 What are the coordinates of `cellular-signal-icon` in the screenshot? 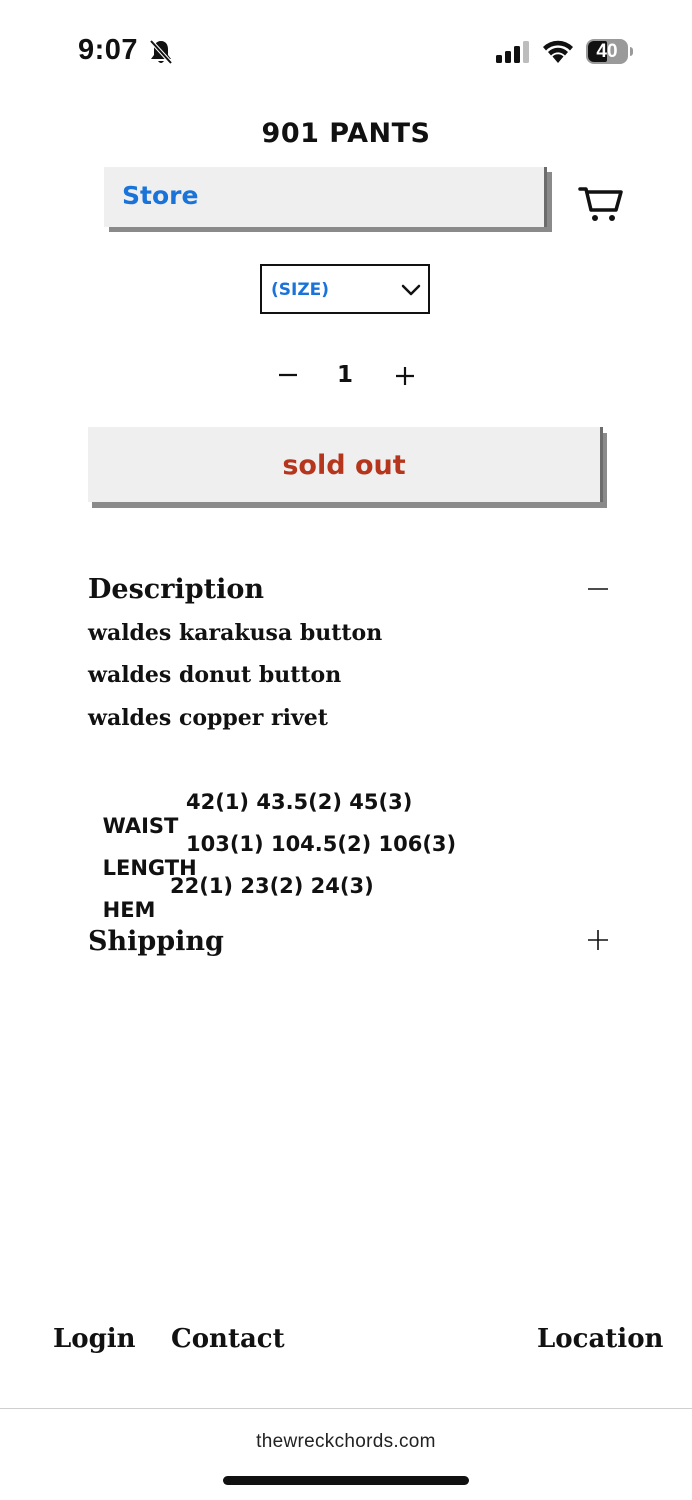 It's located at (512, 52).